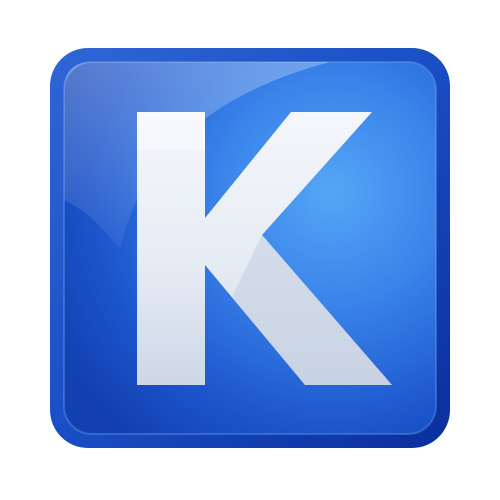 This screenshot has width=500, height=500. I want to click on letter-k-sheen, so click(171, 131).